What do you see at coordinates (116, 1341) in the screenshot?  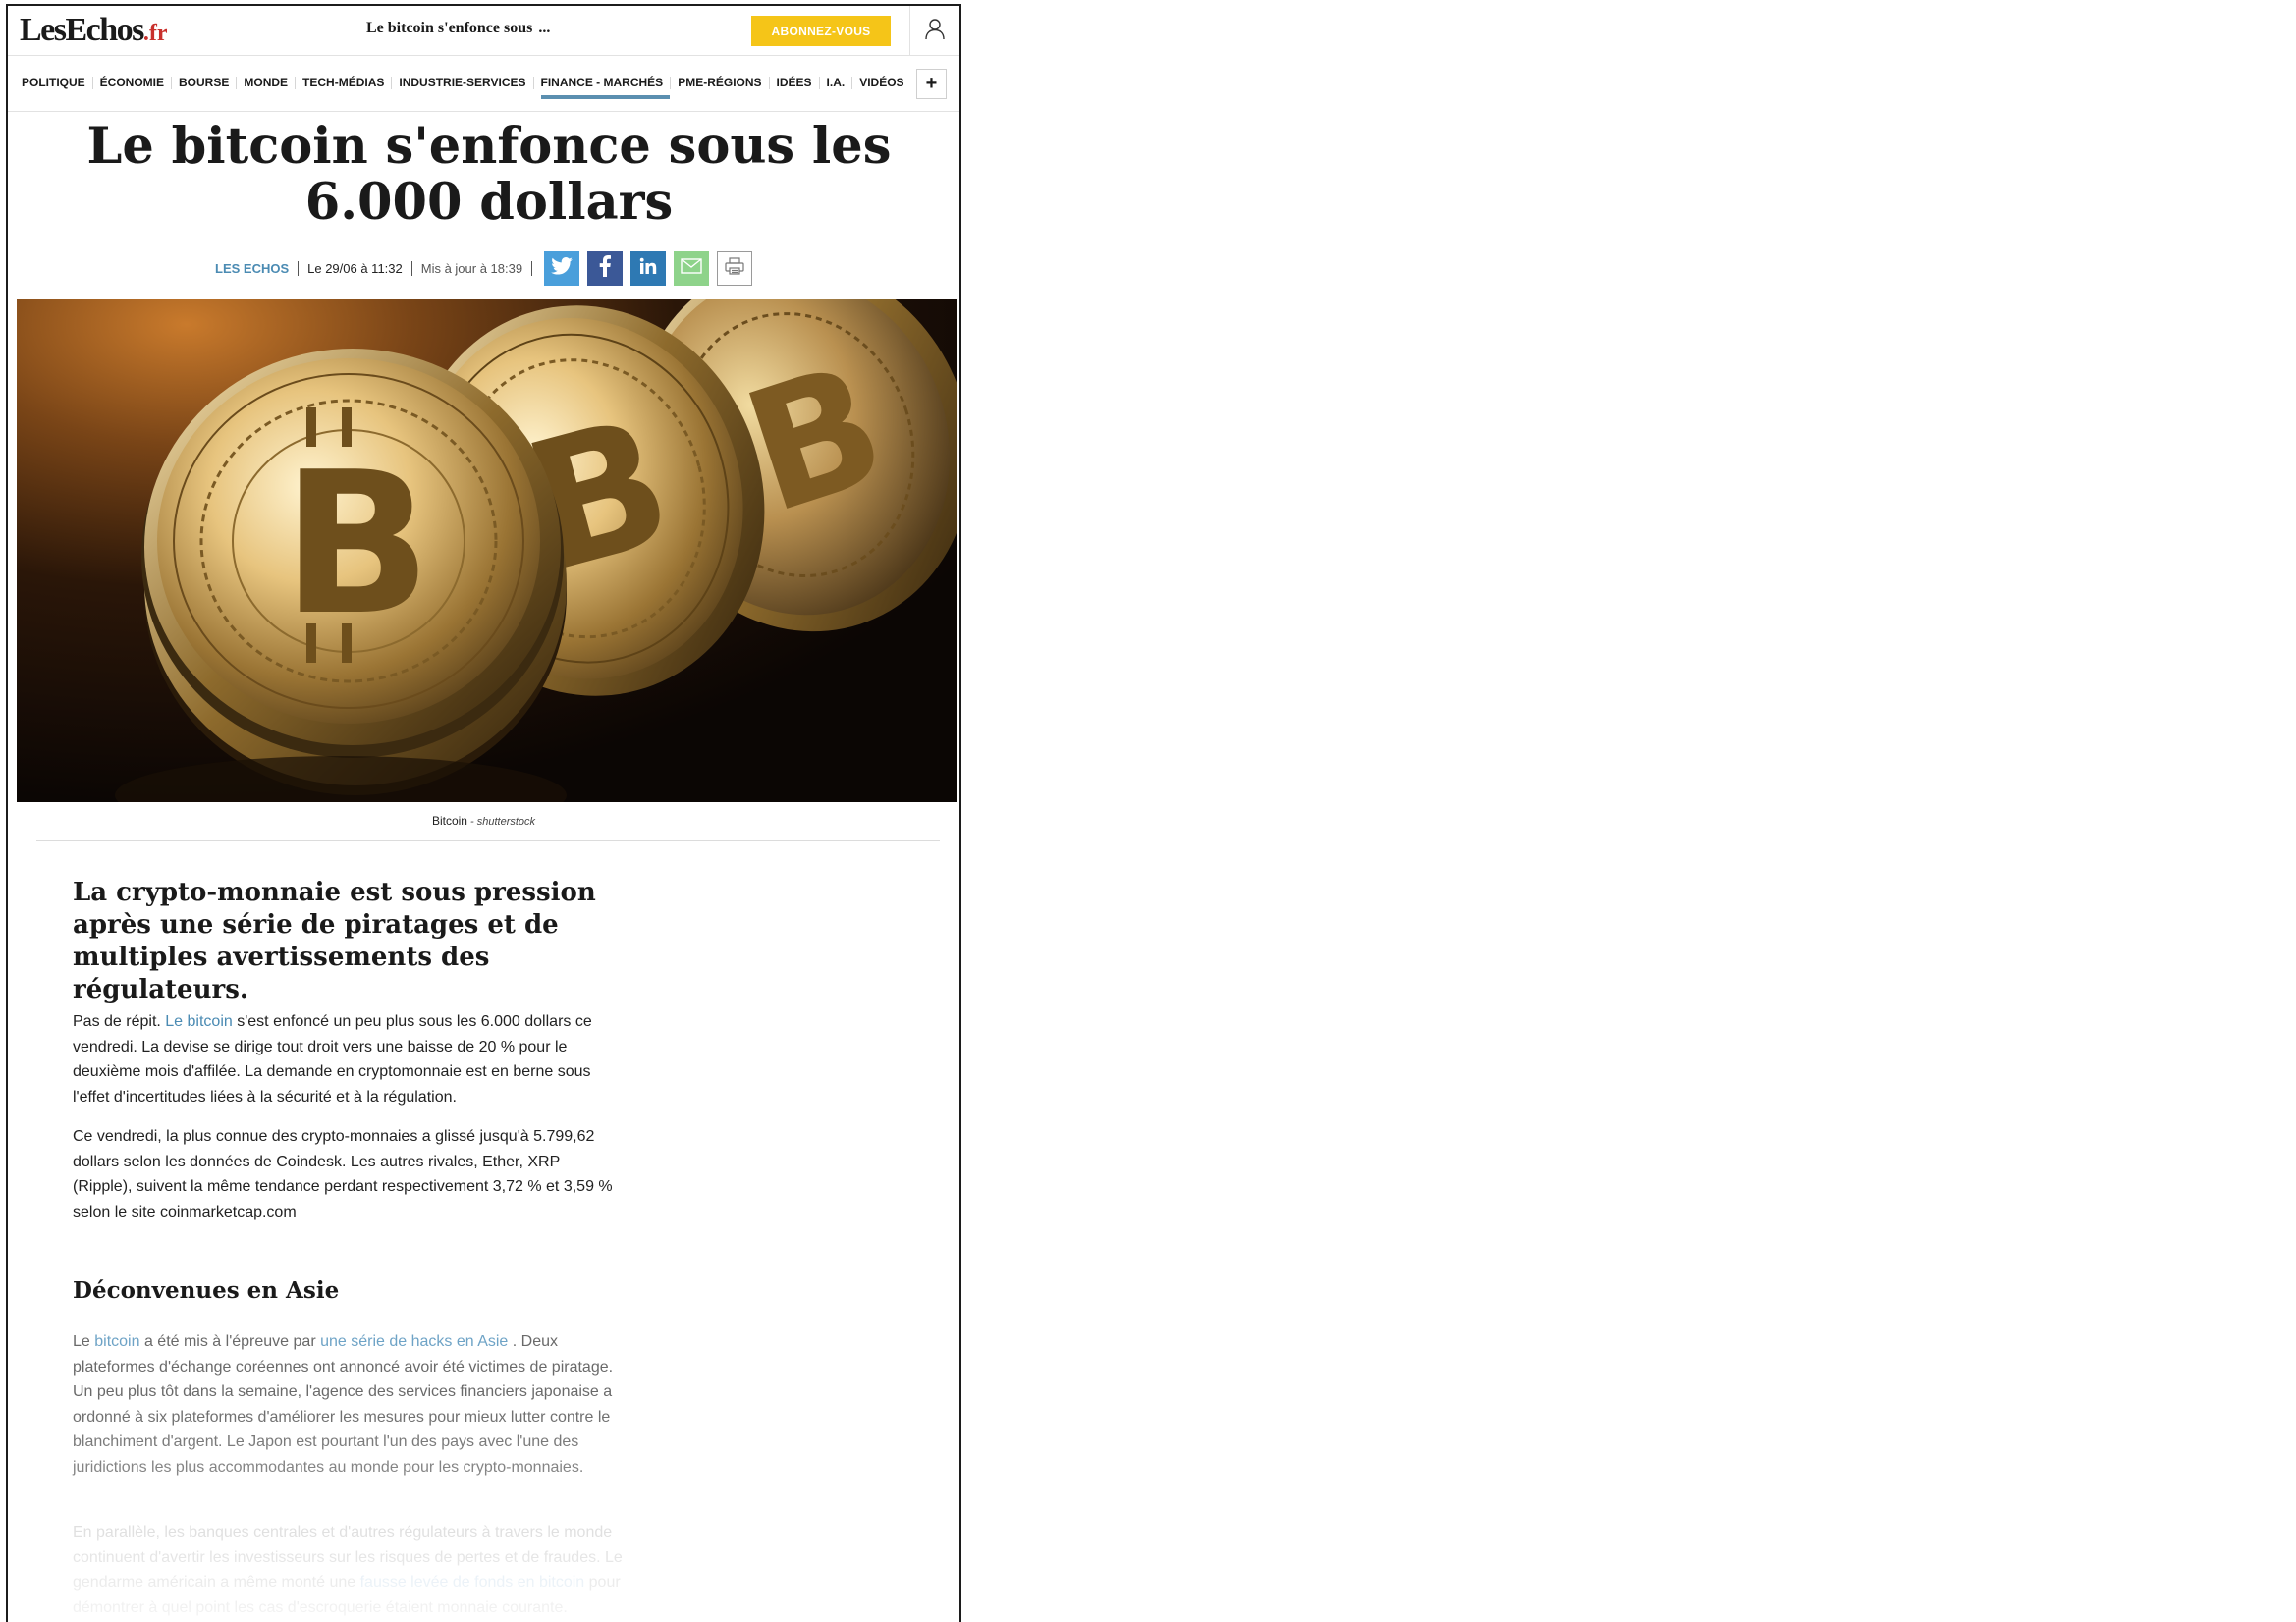 I see `link-bitcoin: bitcoin` at bounding box center [116, 1341].